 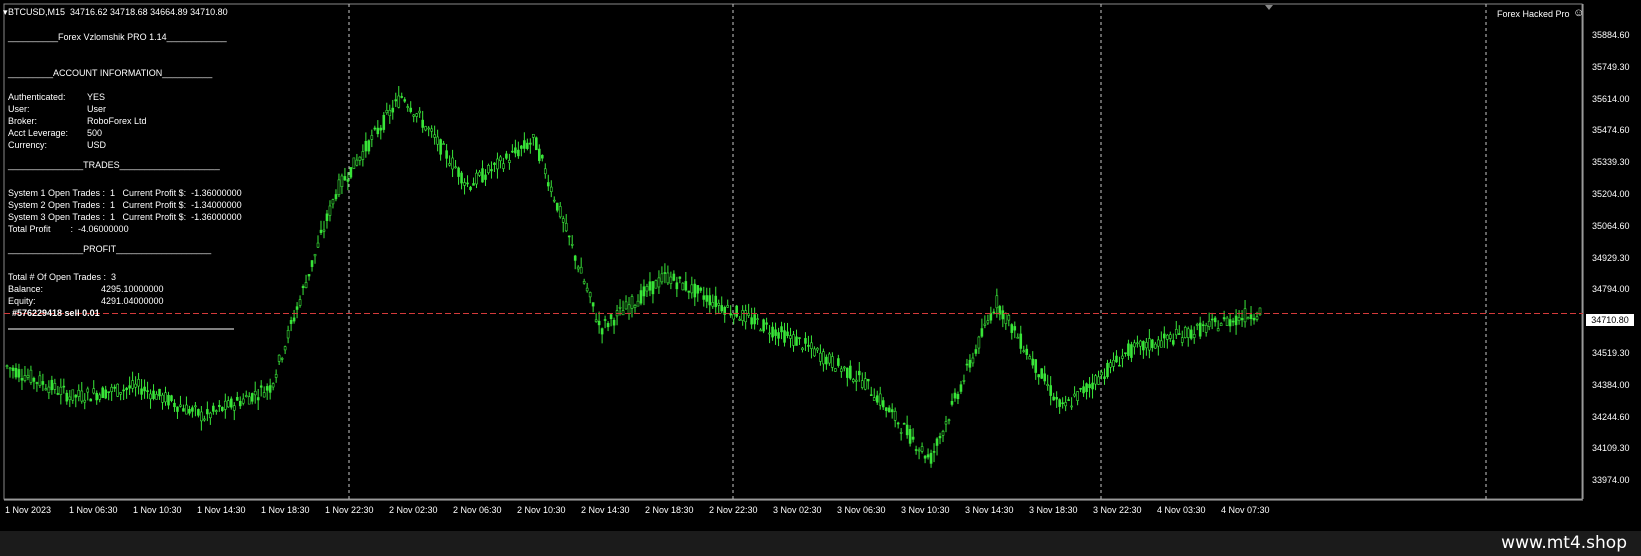 I want to click on authenticated-value: YES, so click(x=96, y=97).